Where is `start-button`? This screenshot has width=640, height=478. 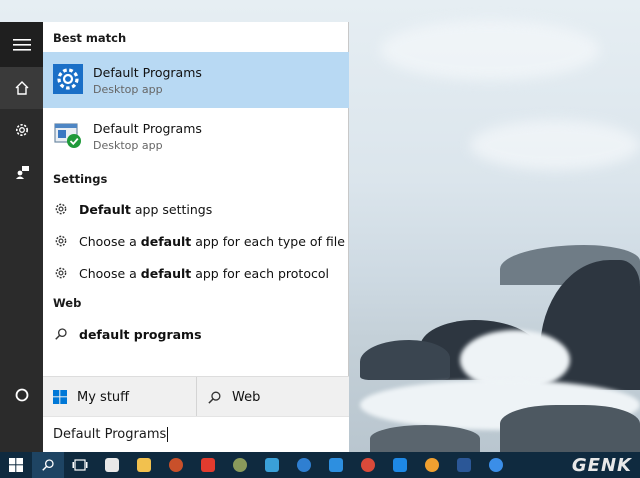 start-button is located at coordinates (16, 465).